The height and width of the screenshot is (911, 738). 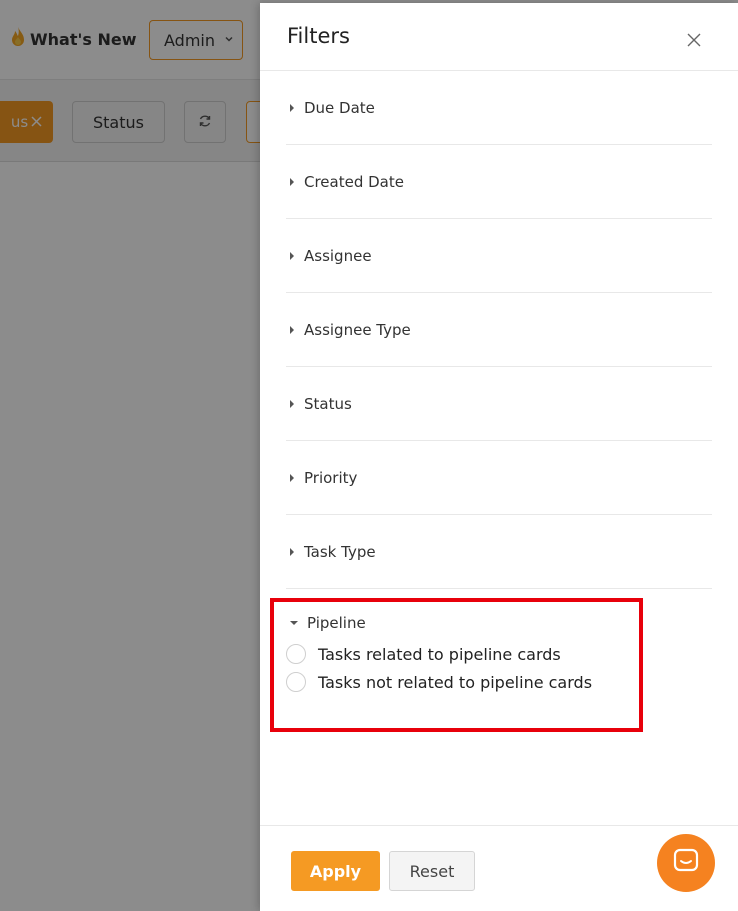 I want to click on filter-status: Status, so click(x=499, y=404).